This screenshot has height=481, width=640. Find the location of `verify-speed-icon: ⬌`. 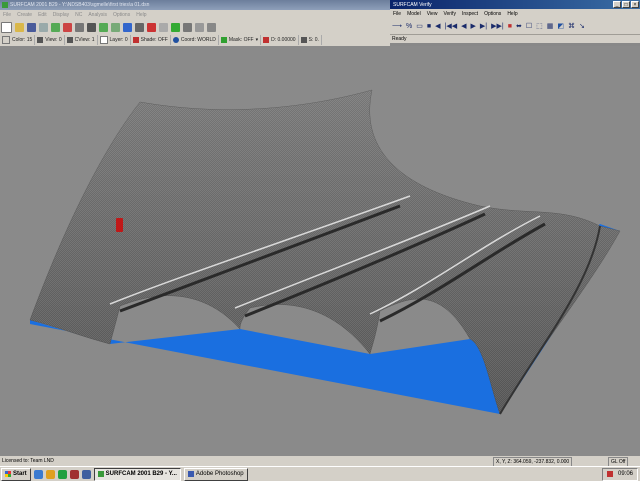

verify-speed-icon: ⬌ is located at coordinates (519, 26).